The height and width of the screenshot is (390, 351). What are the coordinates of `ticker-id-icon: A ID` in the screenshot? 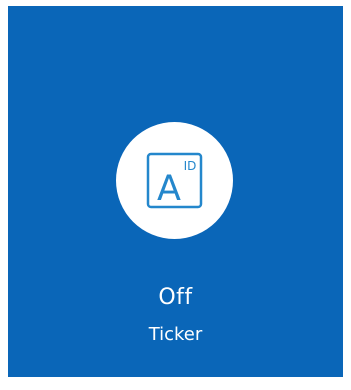 It's located at (174, 180).